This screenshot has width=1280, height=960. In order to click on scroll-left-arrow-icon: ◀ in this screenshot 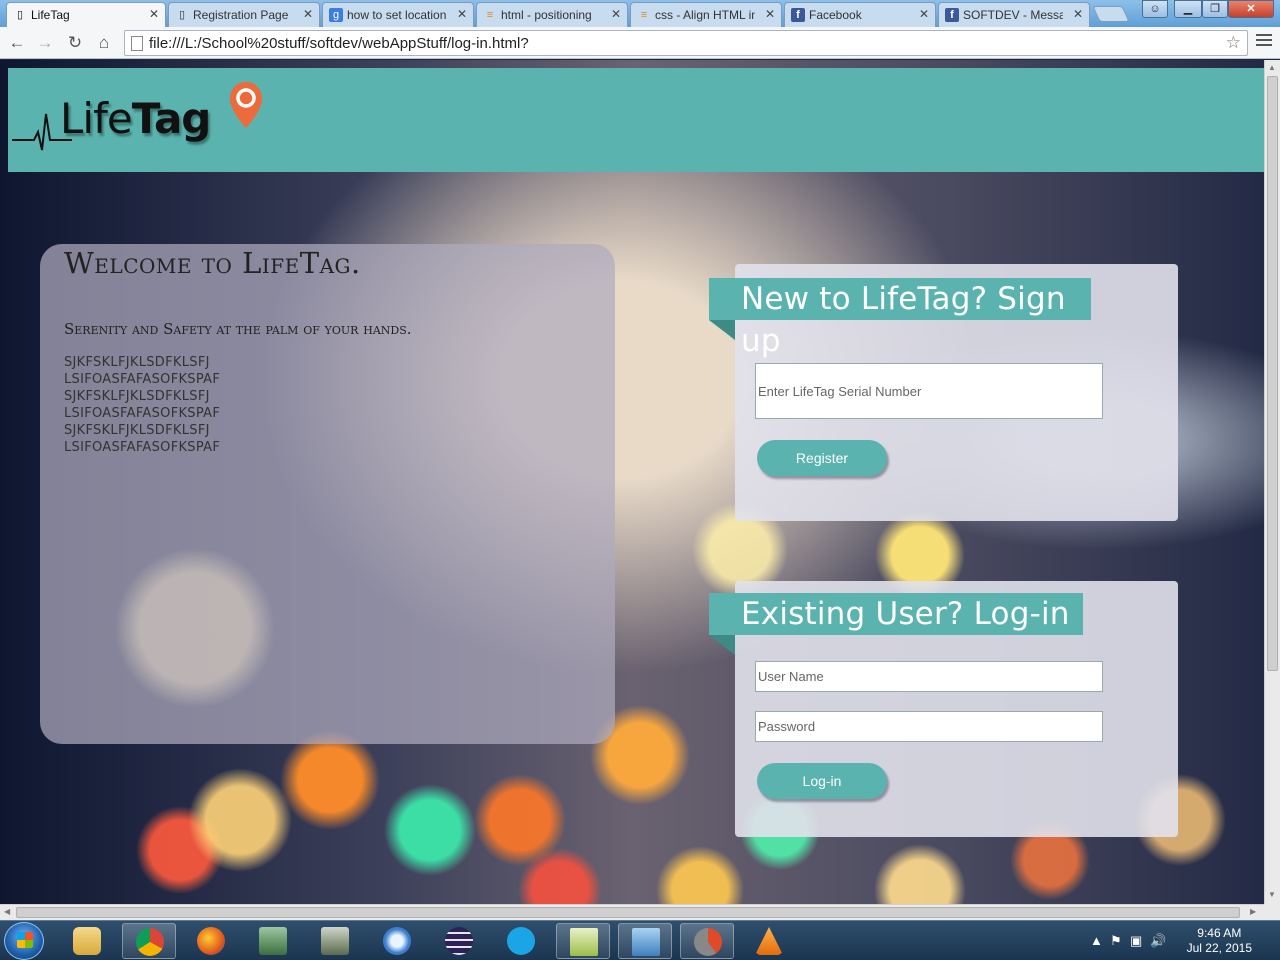, I will do `click(7, 911)`.